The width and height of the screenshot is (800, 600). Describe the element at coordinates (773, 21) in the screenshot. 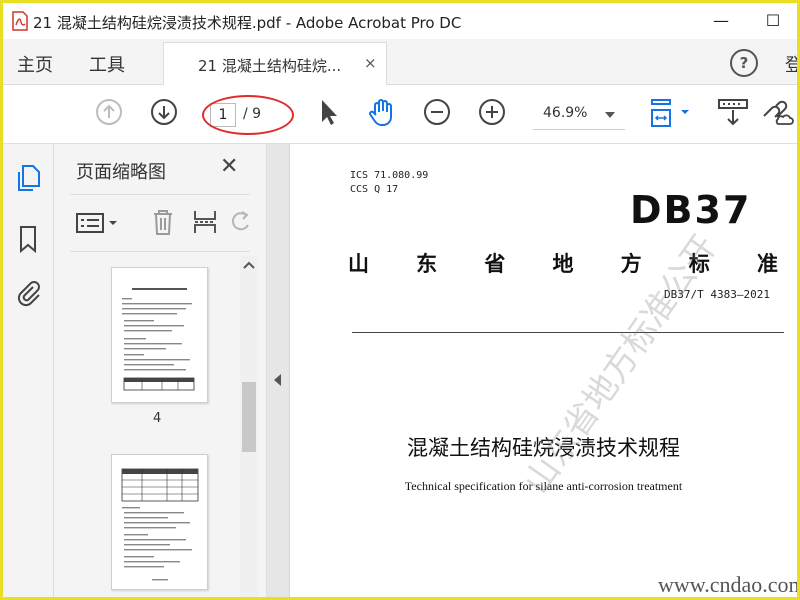

I see `maximize-button: ☐` at that location.